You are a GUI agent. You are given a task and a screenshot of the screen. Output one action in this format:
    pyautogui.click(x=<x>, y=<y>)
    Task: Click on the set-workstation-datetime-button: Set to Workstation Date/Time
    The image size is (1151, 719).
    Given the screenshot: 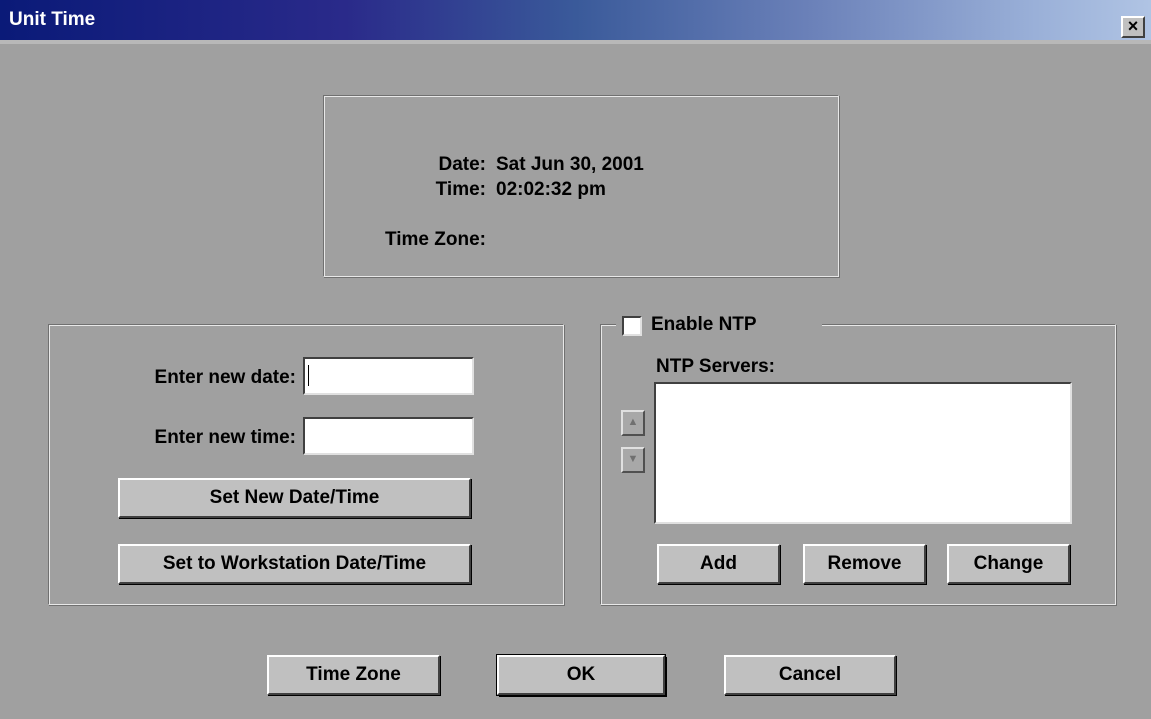 What is the action you would take?
    pyautogui.click(x=294, y=564)
    